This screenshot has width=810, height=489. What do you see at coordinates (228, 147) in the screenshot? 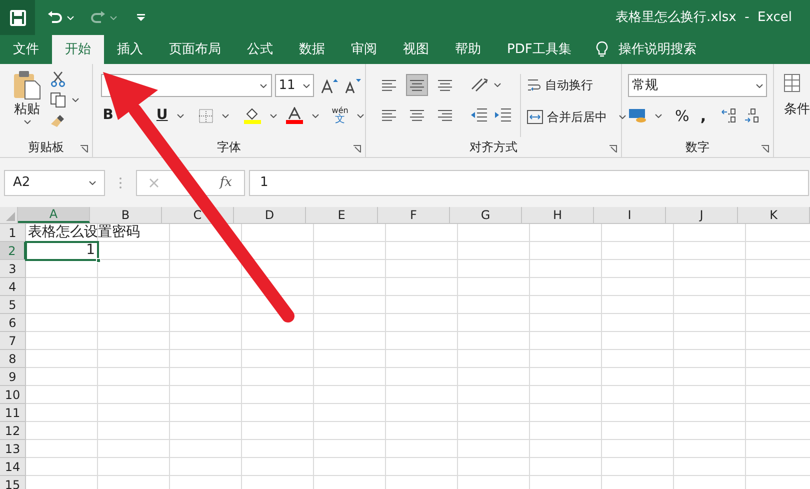
I see `group-label: 字体` at bounding box center [228, 147].